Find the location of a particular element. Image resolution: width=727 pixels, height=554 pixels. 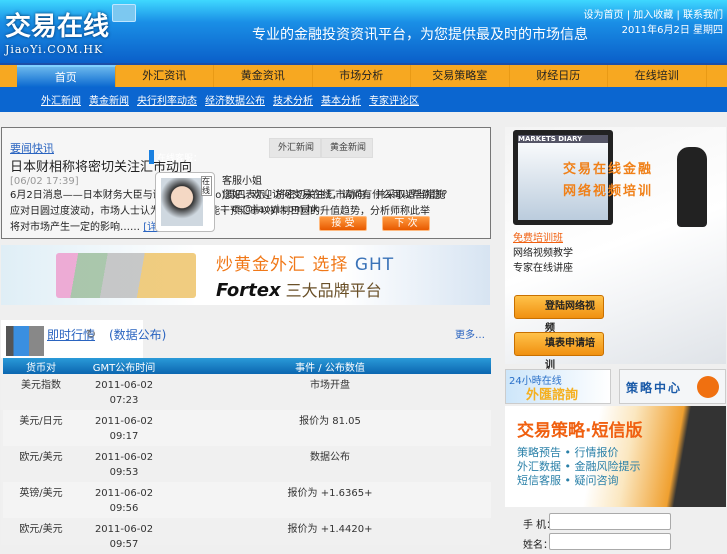

name-input is located at coordinates (610, 541).